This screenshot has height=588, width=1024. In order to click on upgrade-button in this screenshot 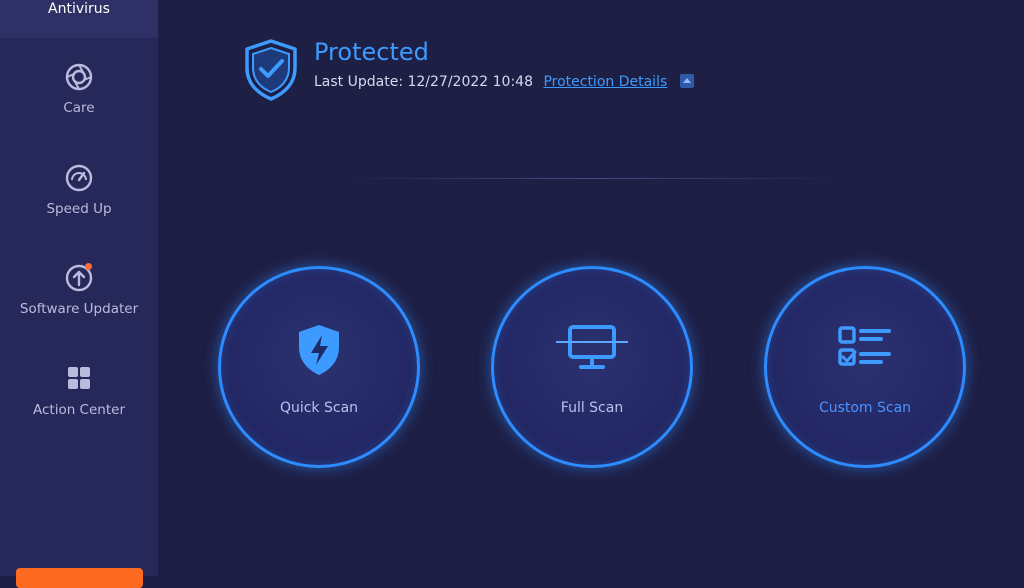, I will do `click(79, 578)`.